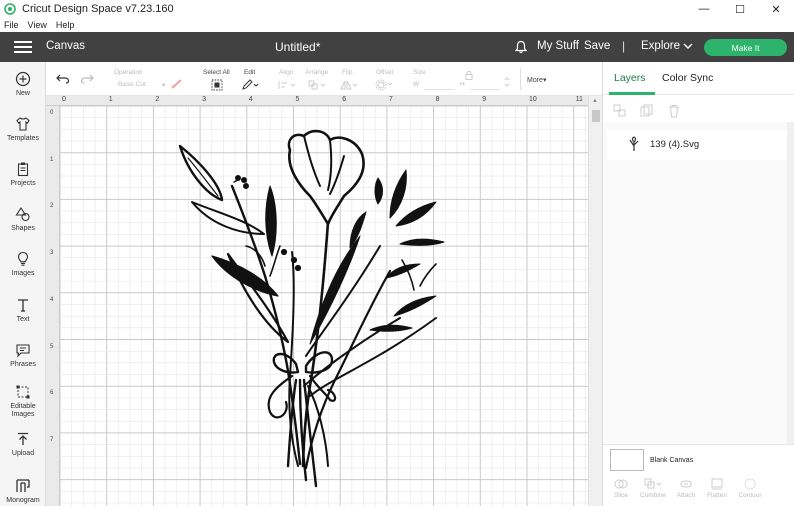  What do you see at coordinates (23, 79) in the screenshot?
I see `plus-circle-icon` at bounding box center [23, 79].